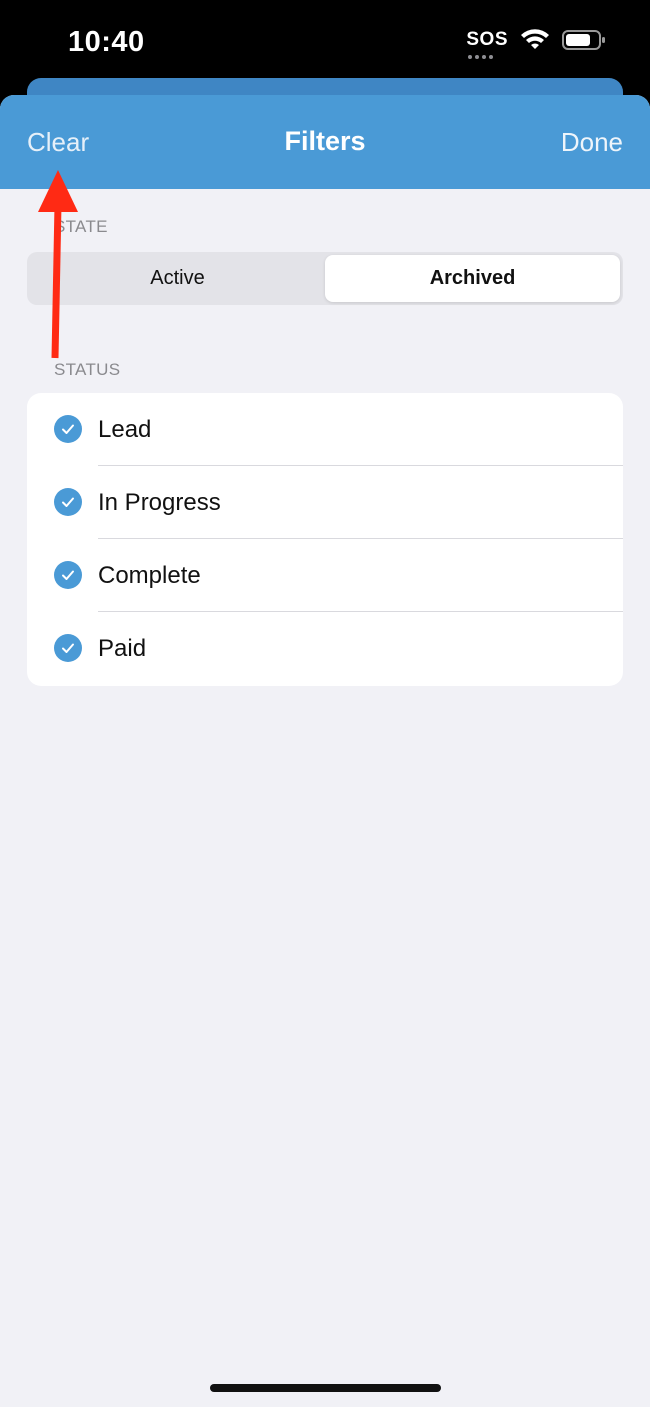  What do you see at coordinates (325, 1388) in the screenshot?
I see `home-indicator` at bounding box center [325, 1388].